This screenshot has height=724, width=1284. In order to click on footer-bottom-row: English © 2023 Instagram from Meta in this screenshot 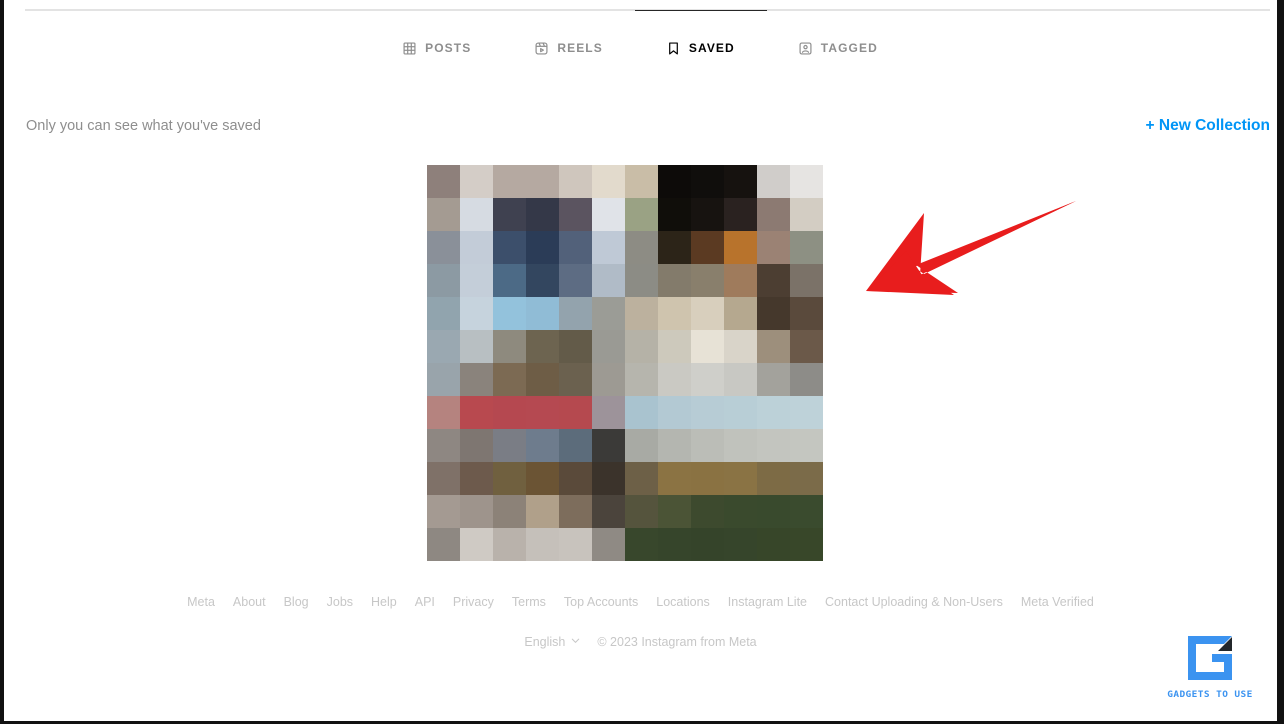, I will do `click(640, 642)`.